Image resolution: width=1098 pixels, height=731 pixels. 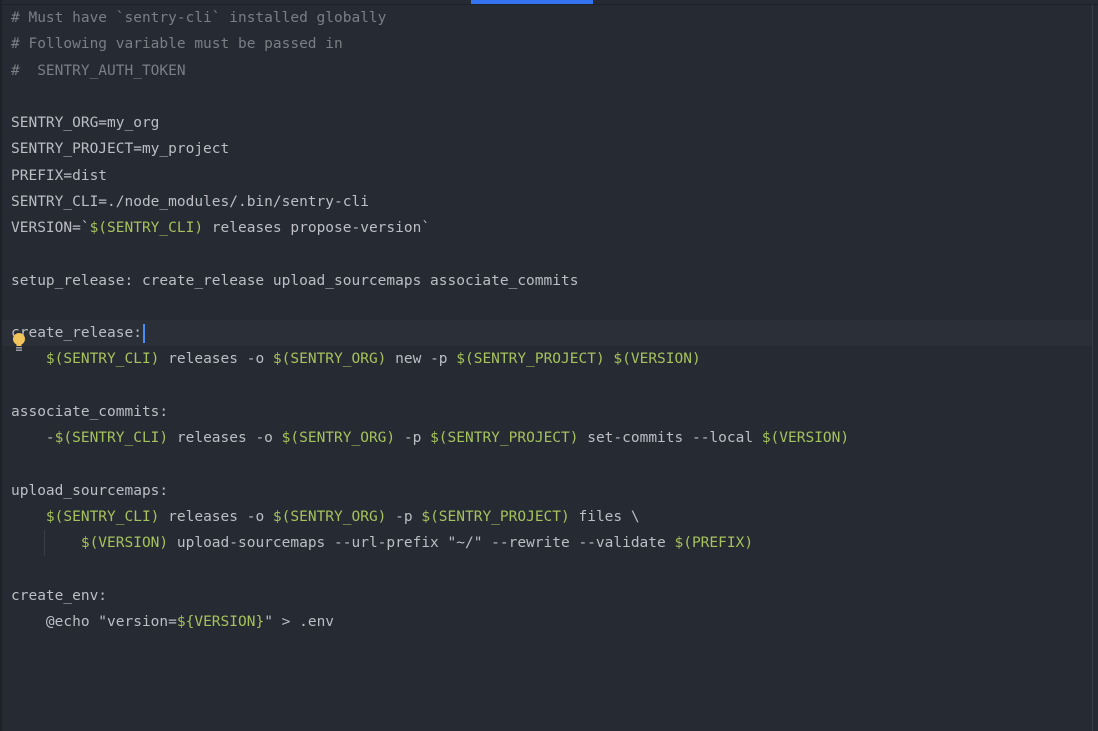 I want to click on text-token: VERSION=`, so click(x=50, y=228).